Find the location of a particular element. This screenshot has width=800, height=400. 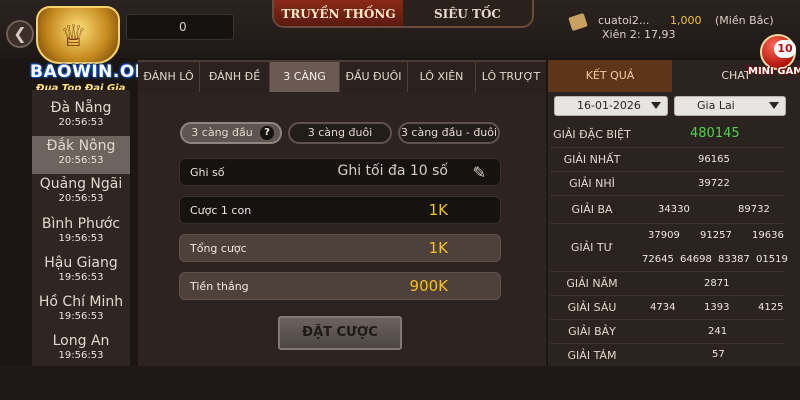

result-value: 4734 is located at coordinates (663, 307).